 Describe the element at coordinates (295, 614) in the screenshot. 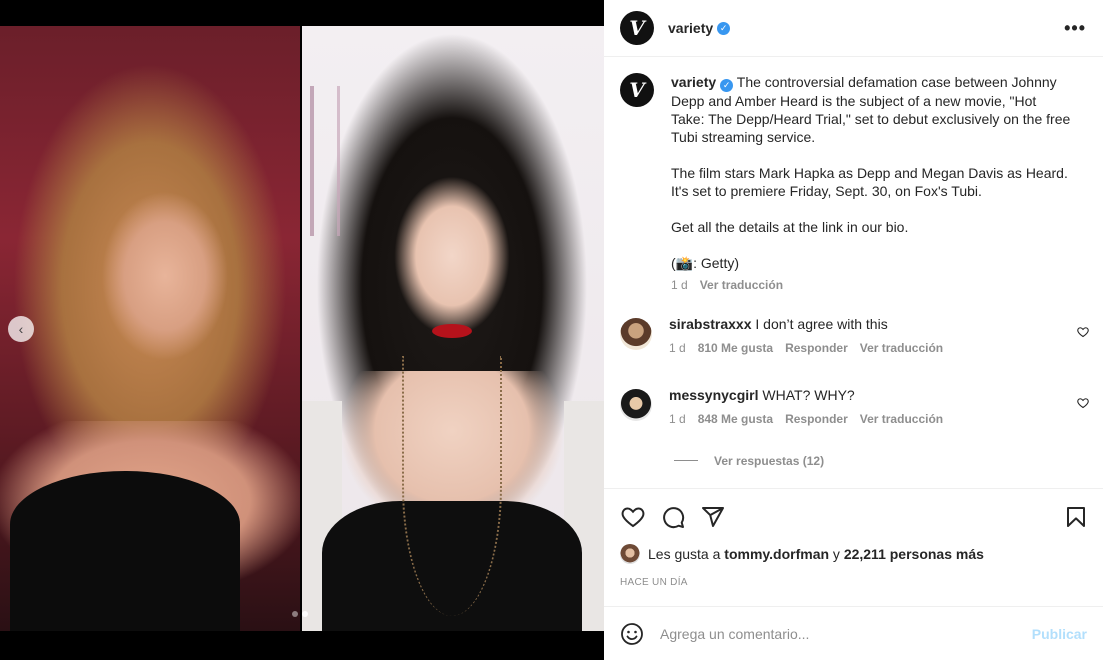

I see `carousel-dot` at that location.